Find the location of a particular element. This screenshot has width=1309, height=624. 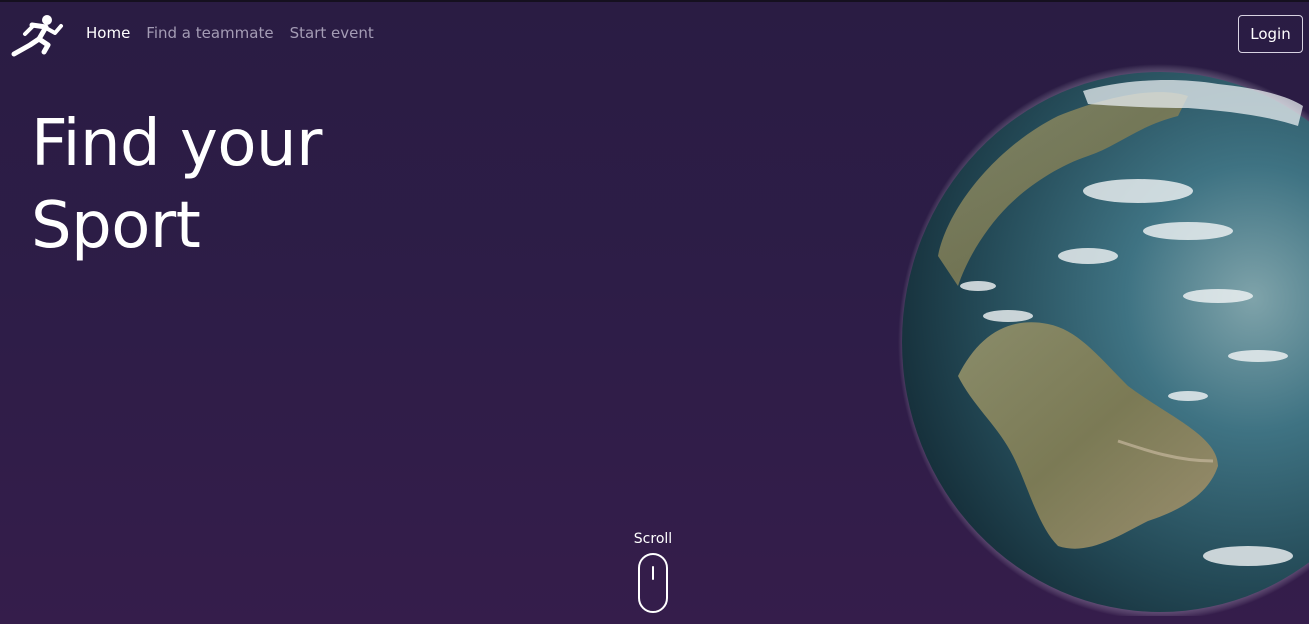

navbar: Home Find a teammate Start event Login is located at coordinates (654, 33).